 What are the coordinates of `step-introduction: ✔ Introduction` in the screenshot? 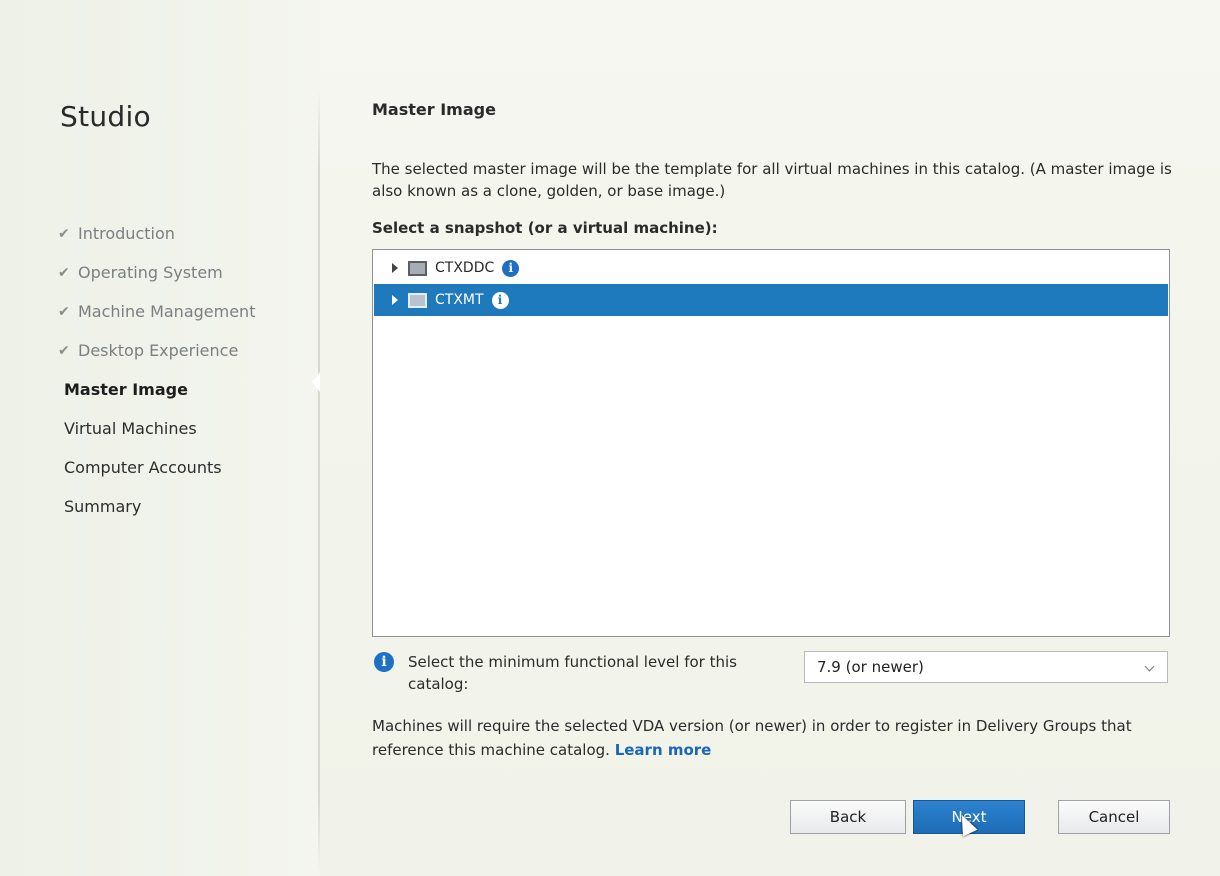 It's located at (156, 233).